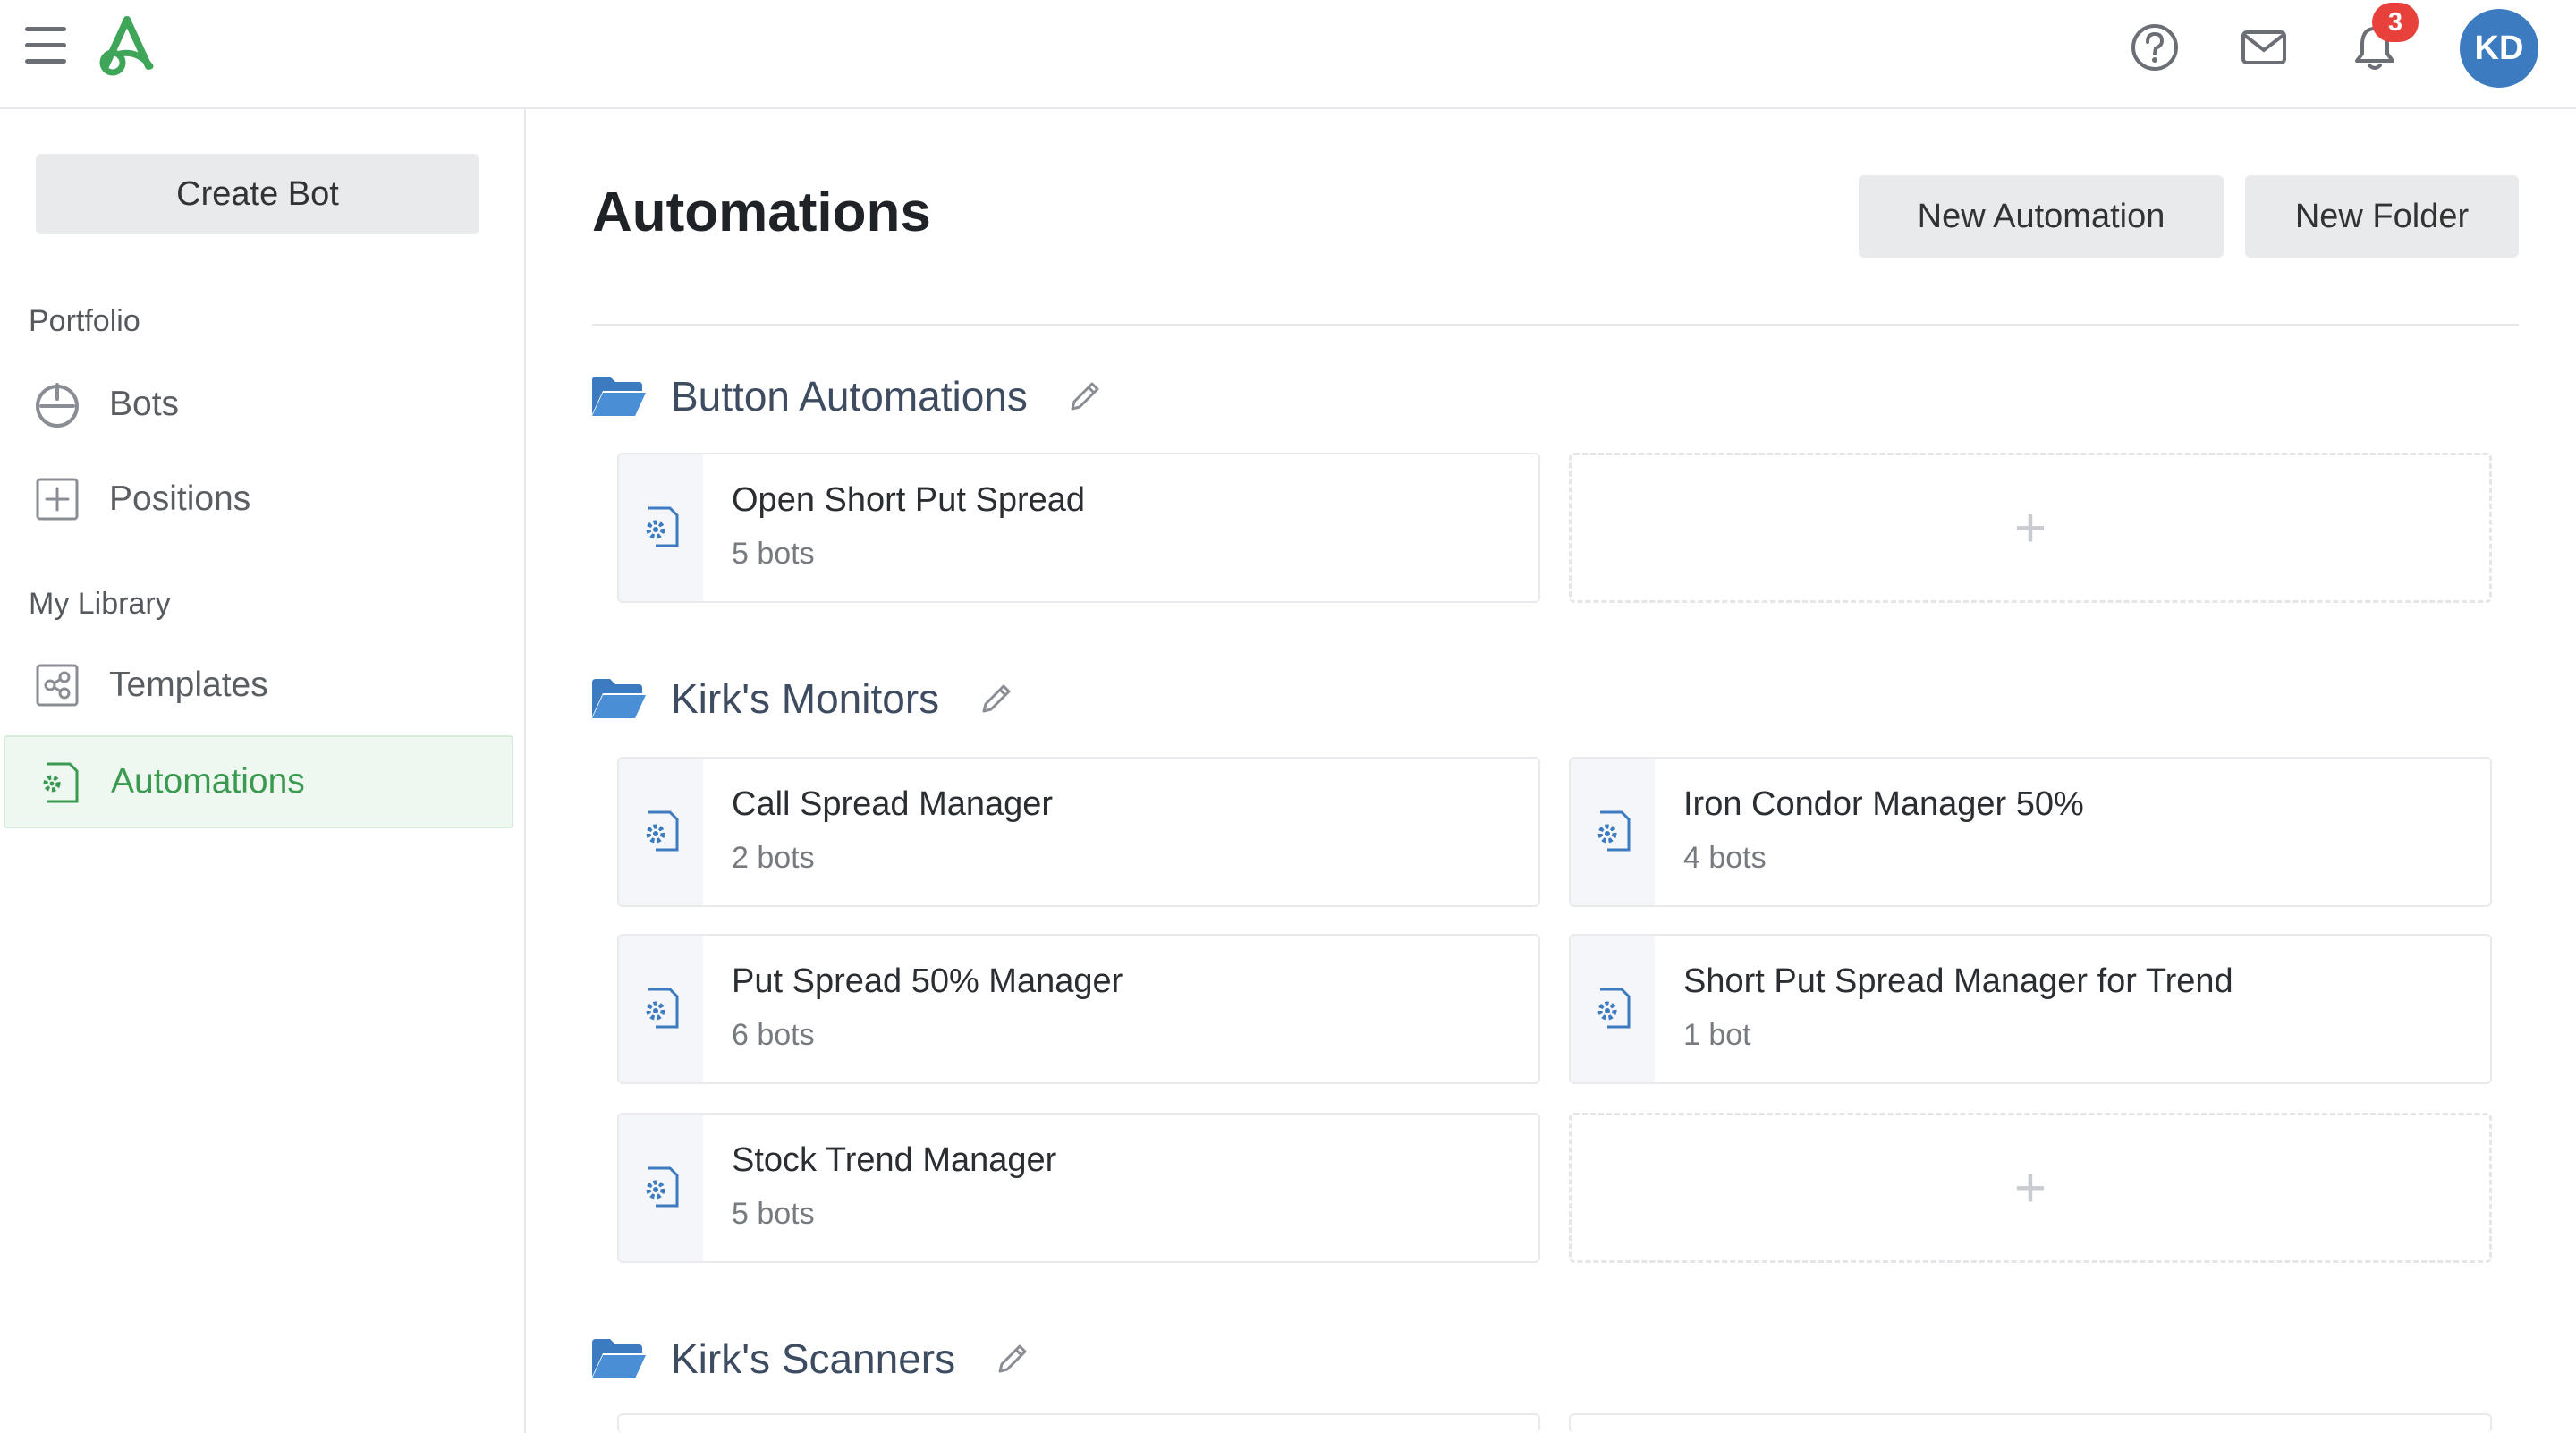 This screenshot has width=2576, height=1433. What do you see at coordinates (2264, 47) in the screenshot?
I see `mail-icon` at bounding box center [2264, 47].